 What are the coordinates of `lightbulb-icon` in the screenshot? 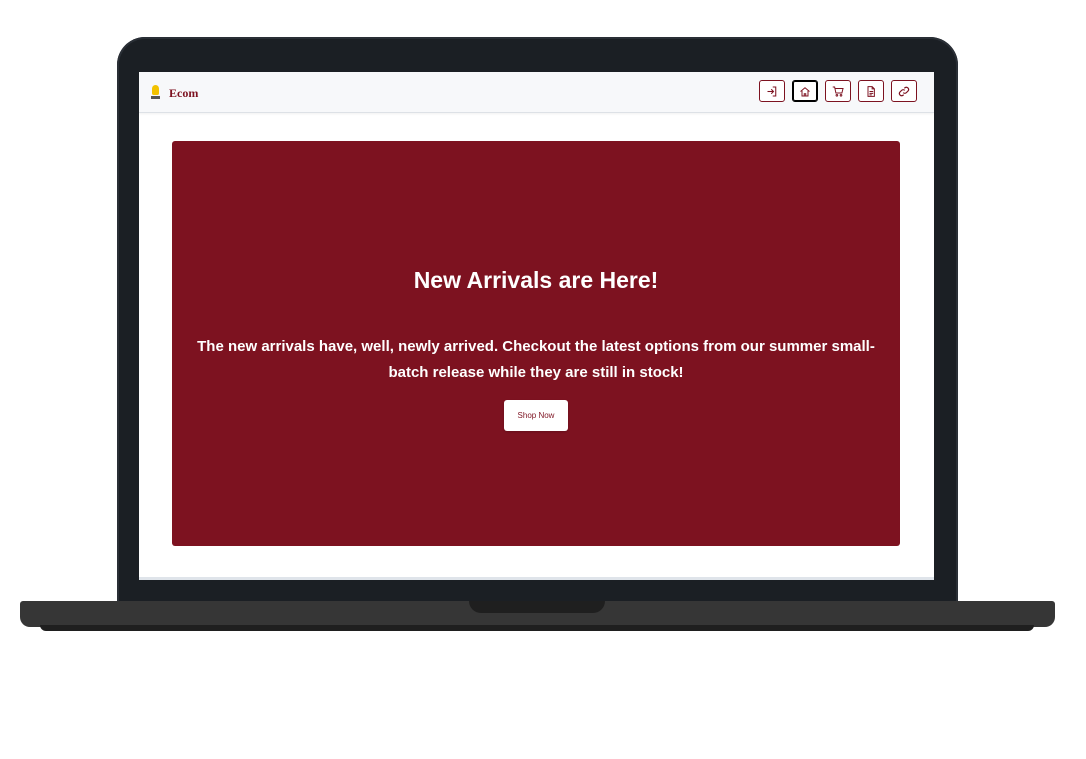 It's located at (156, 93).